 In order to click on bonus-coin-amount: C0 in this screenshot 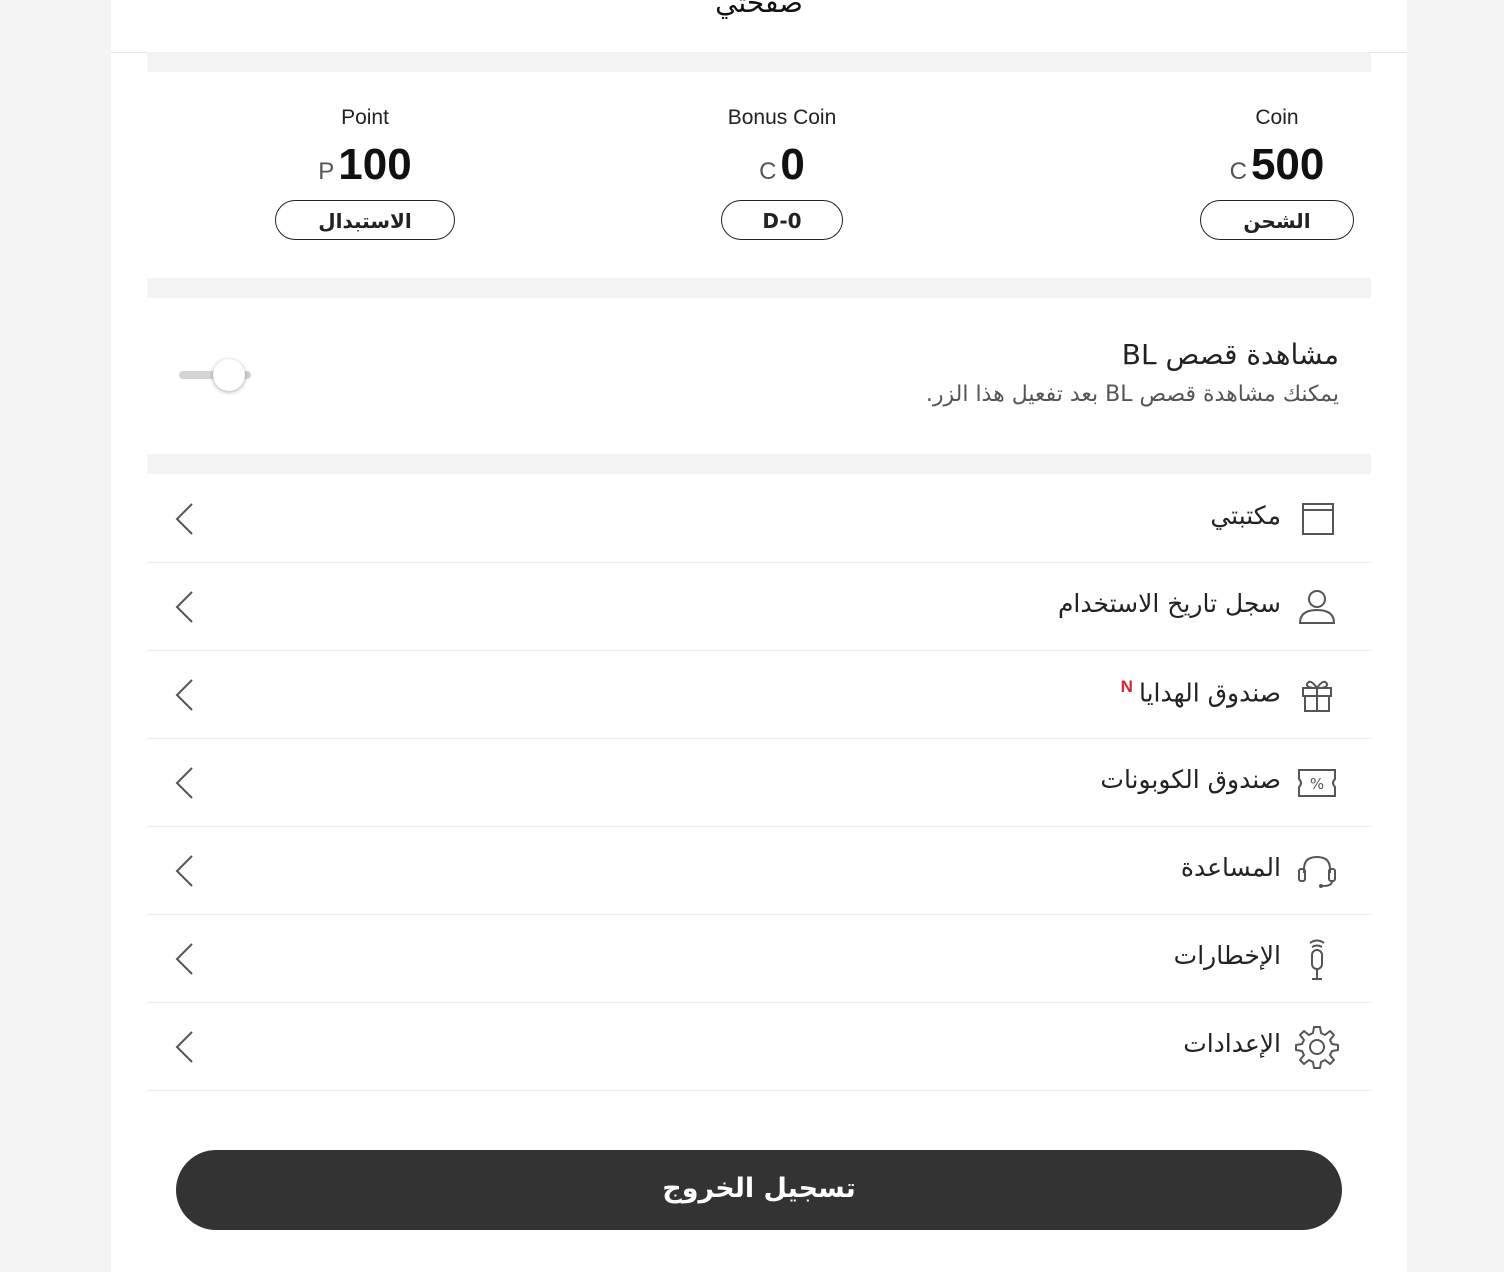, I will do `click(782, 165)`.